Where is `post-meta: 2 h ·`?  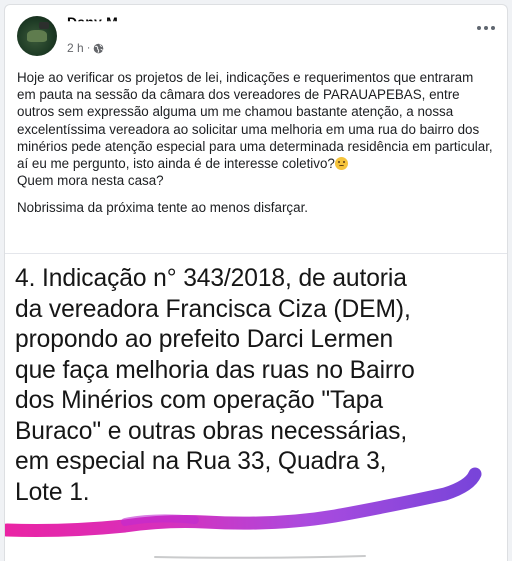 post-meta: 2 h · is located at coordinates (85, 48).